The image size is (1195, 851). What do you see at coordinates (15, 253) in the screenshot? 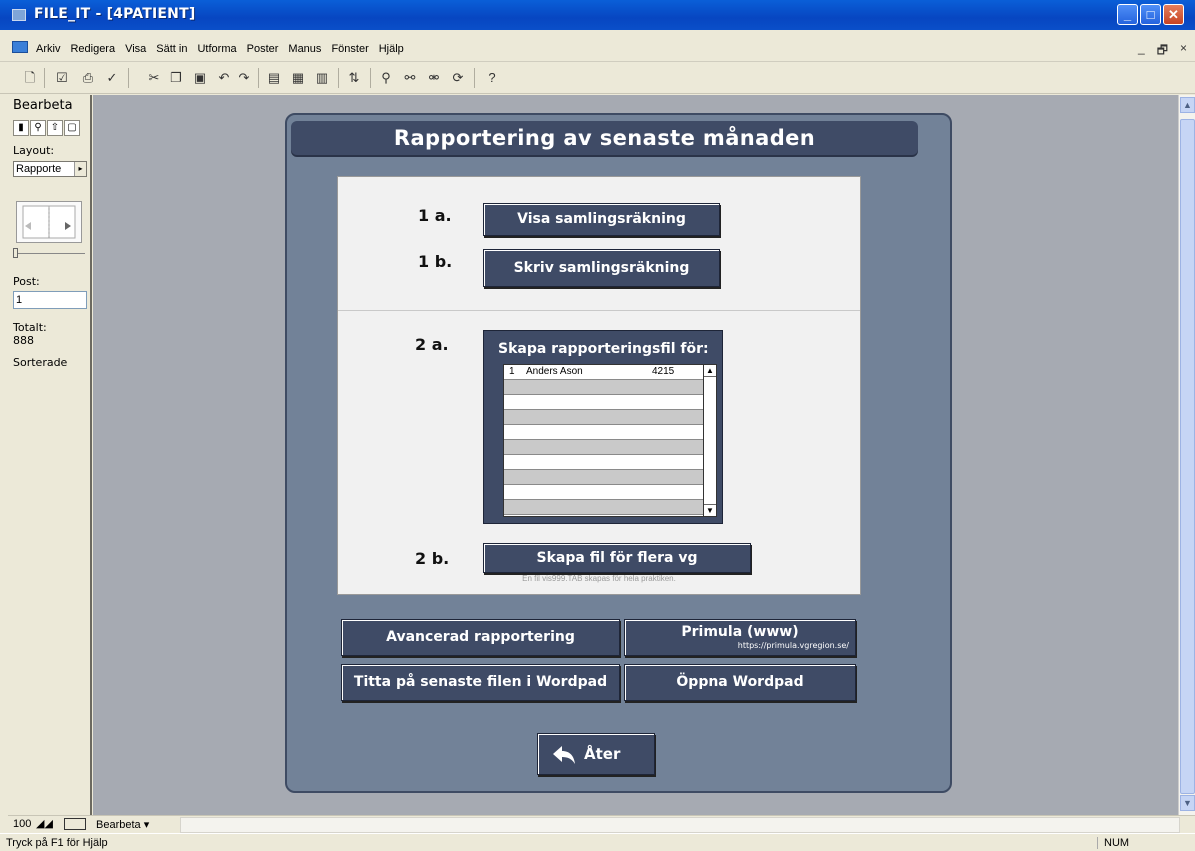
I see `slider-handle` at bounding box center [15, 253].